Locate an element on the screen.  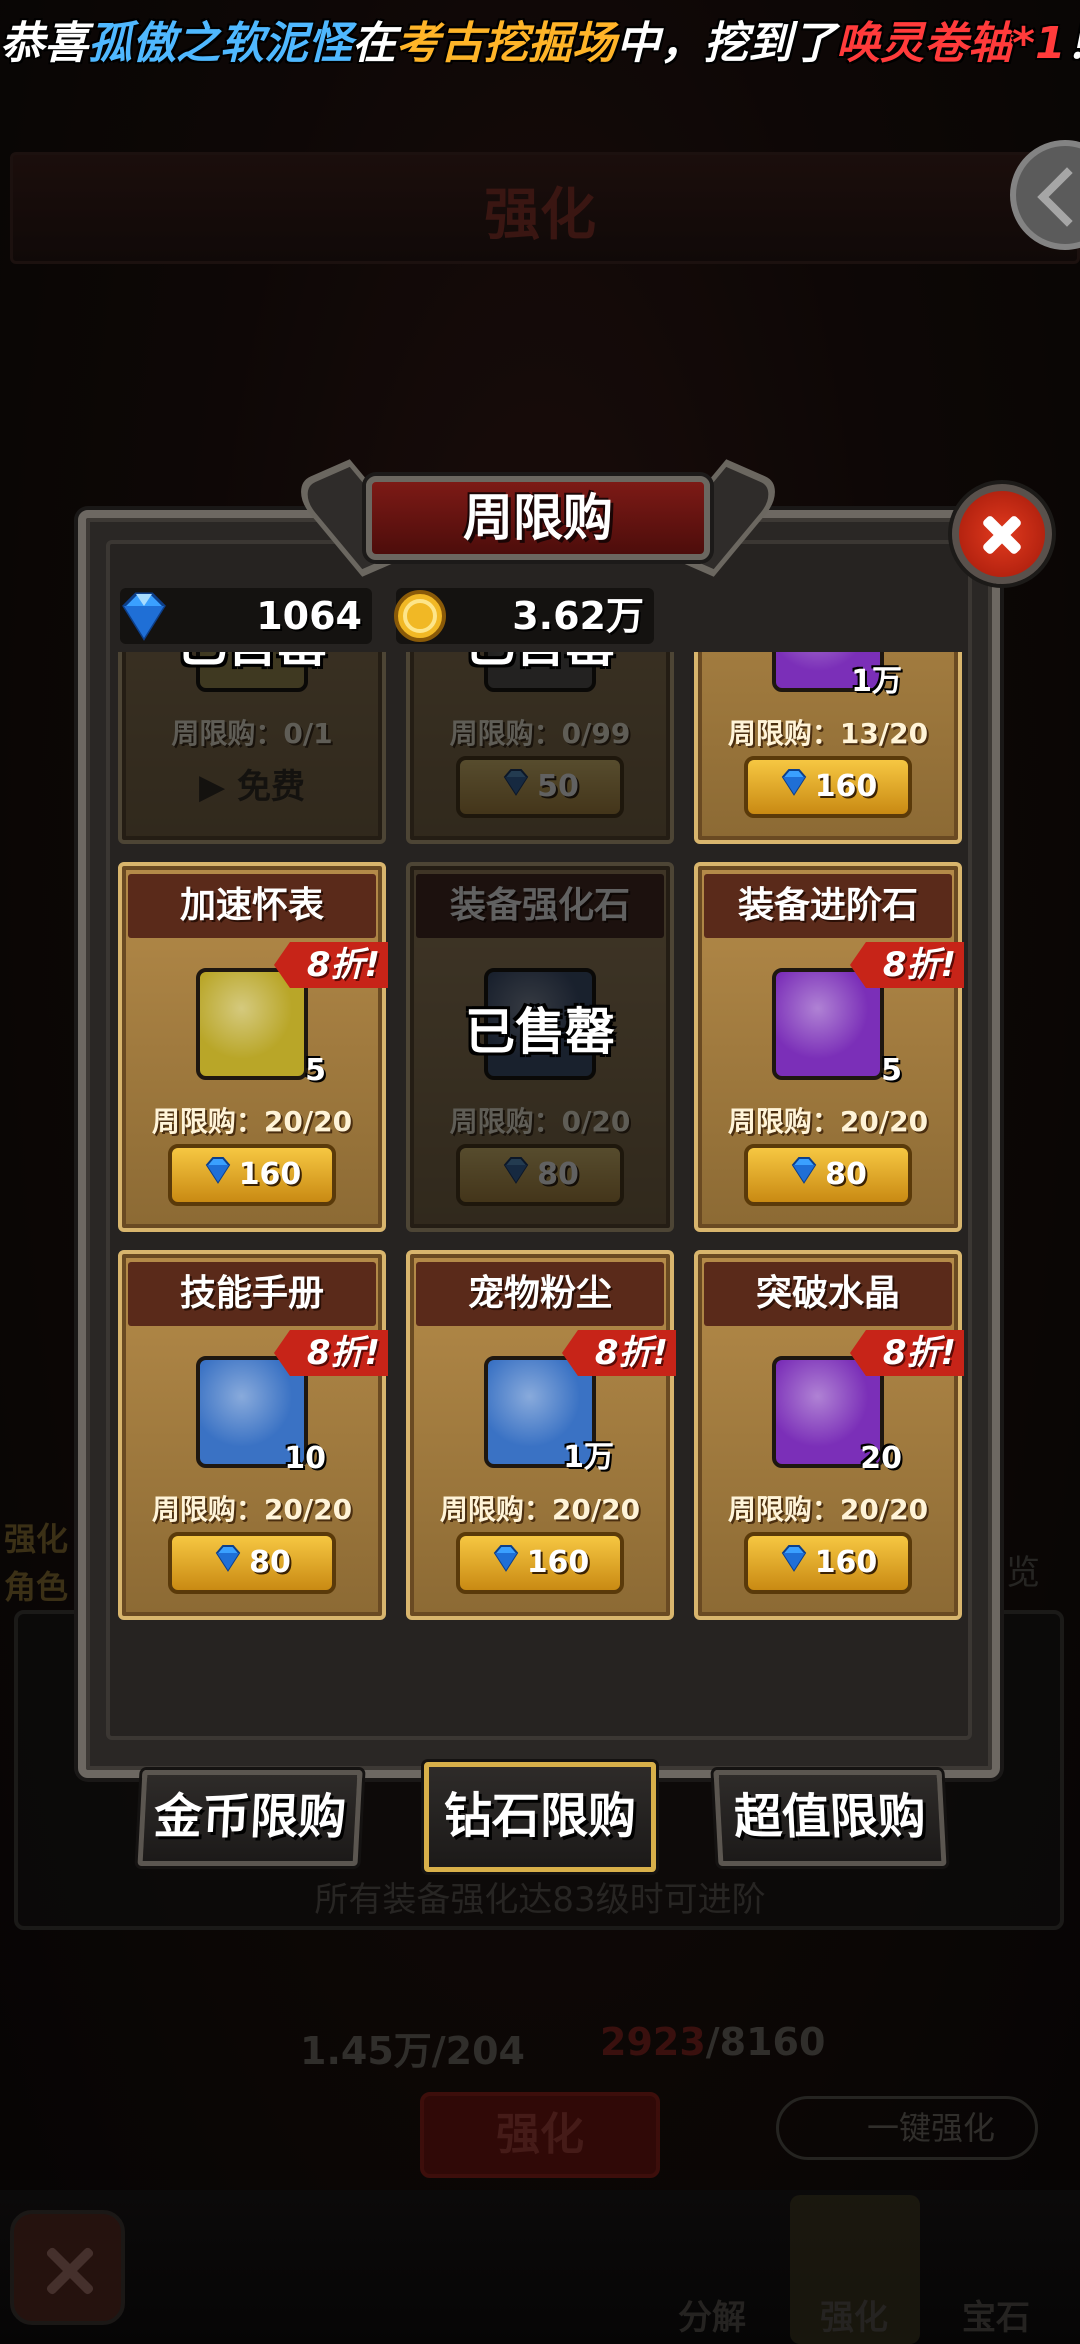
weekly-limit: 周限购：13/20 is located at coordinates (828, 733).